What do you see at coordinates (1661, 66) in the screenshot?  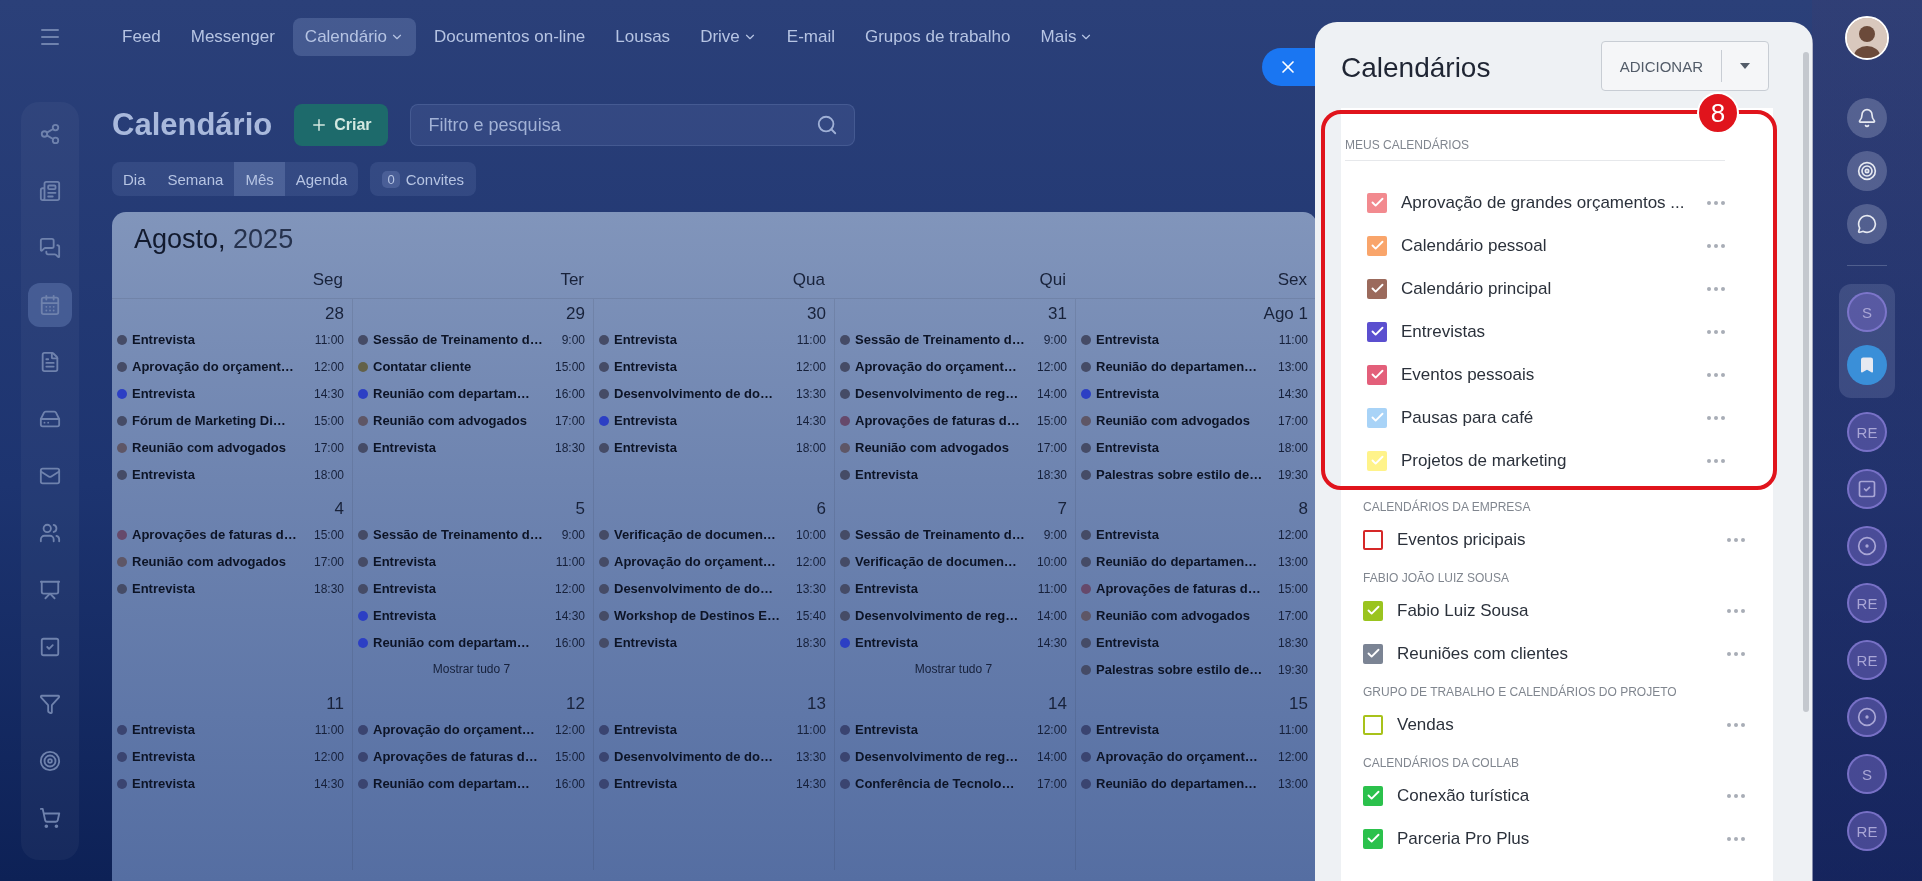 I see `add-button: ADICIONAR` at bounding box center [1661, 66].